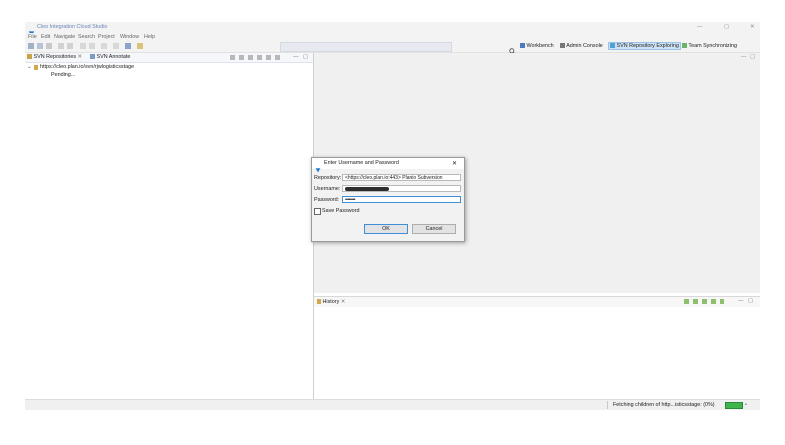  Describe the element at coordinates (401, 199) in the screenshot. I see `password-field: ••••••••` at that location.